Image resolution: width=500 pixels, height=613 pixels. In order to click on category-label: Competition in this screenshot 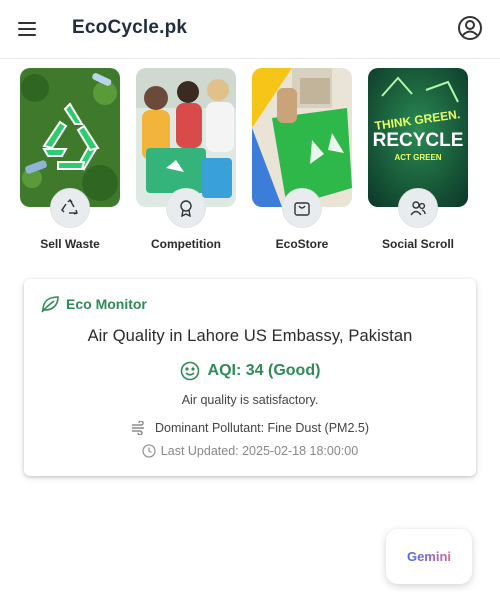, I will do `click(186, 244)`.